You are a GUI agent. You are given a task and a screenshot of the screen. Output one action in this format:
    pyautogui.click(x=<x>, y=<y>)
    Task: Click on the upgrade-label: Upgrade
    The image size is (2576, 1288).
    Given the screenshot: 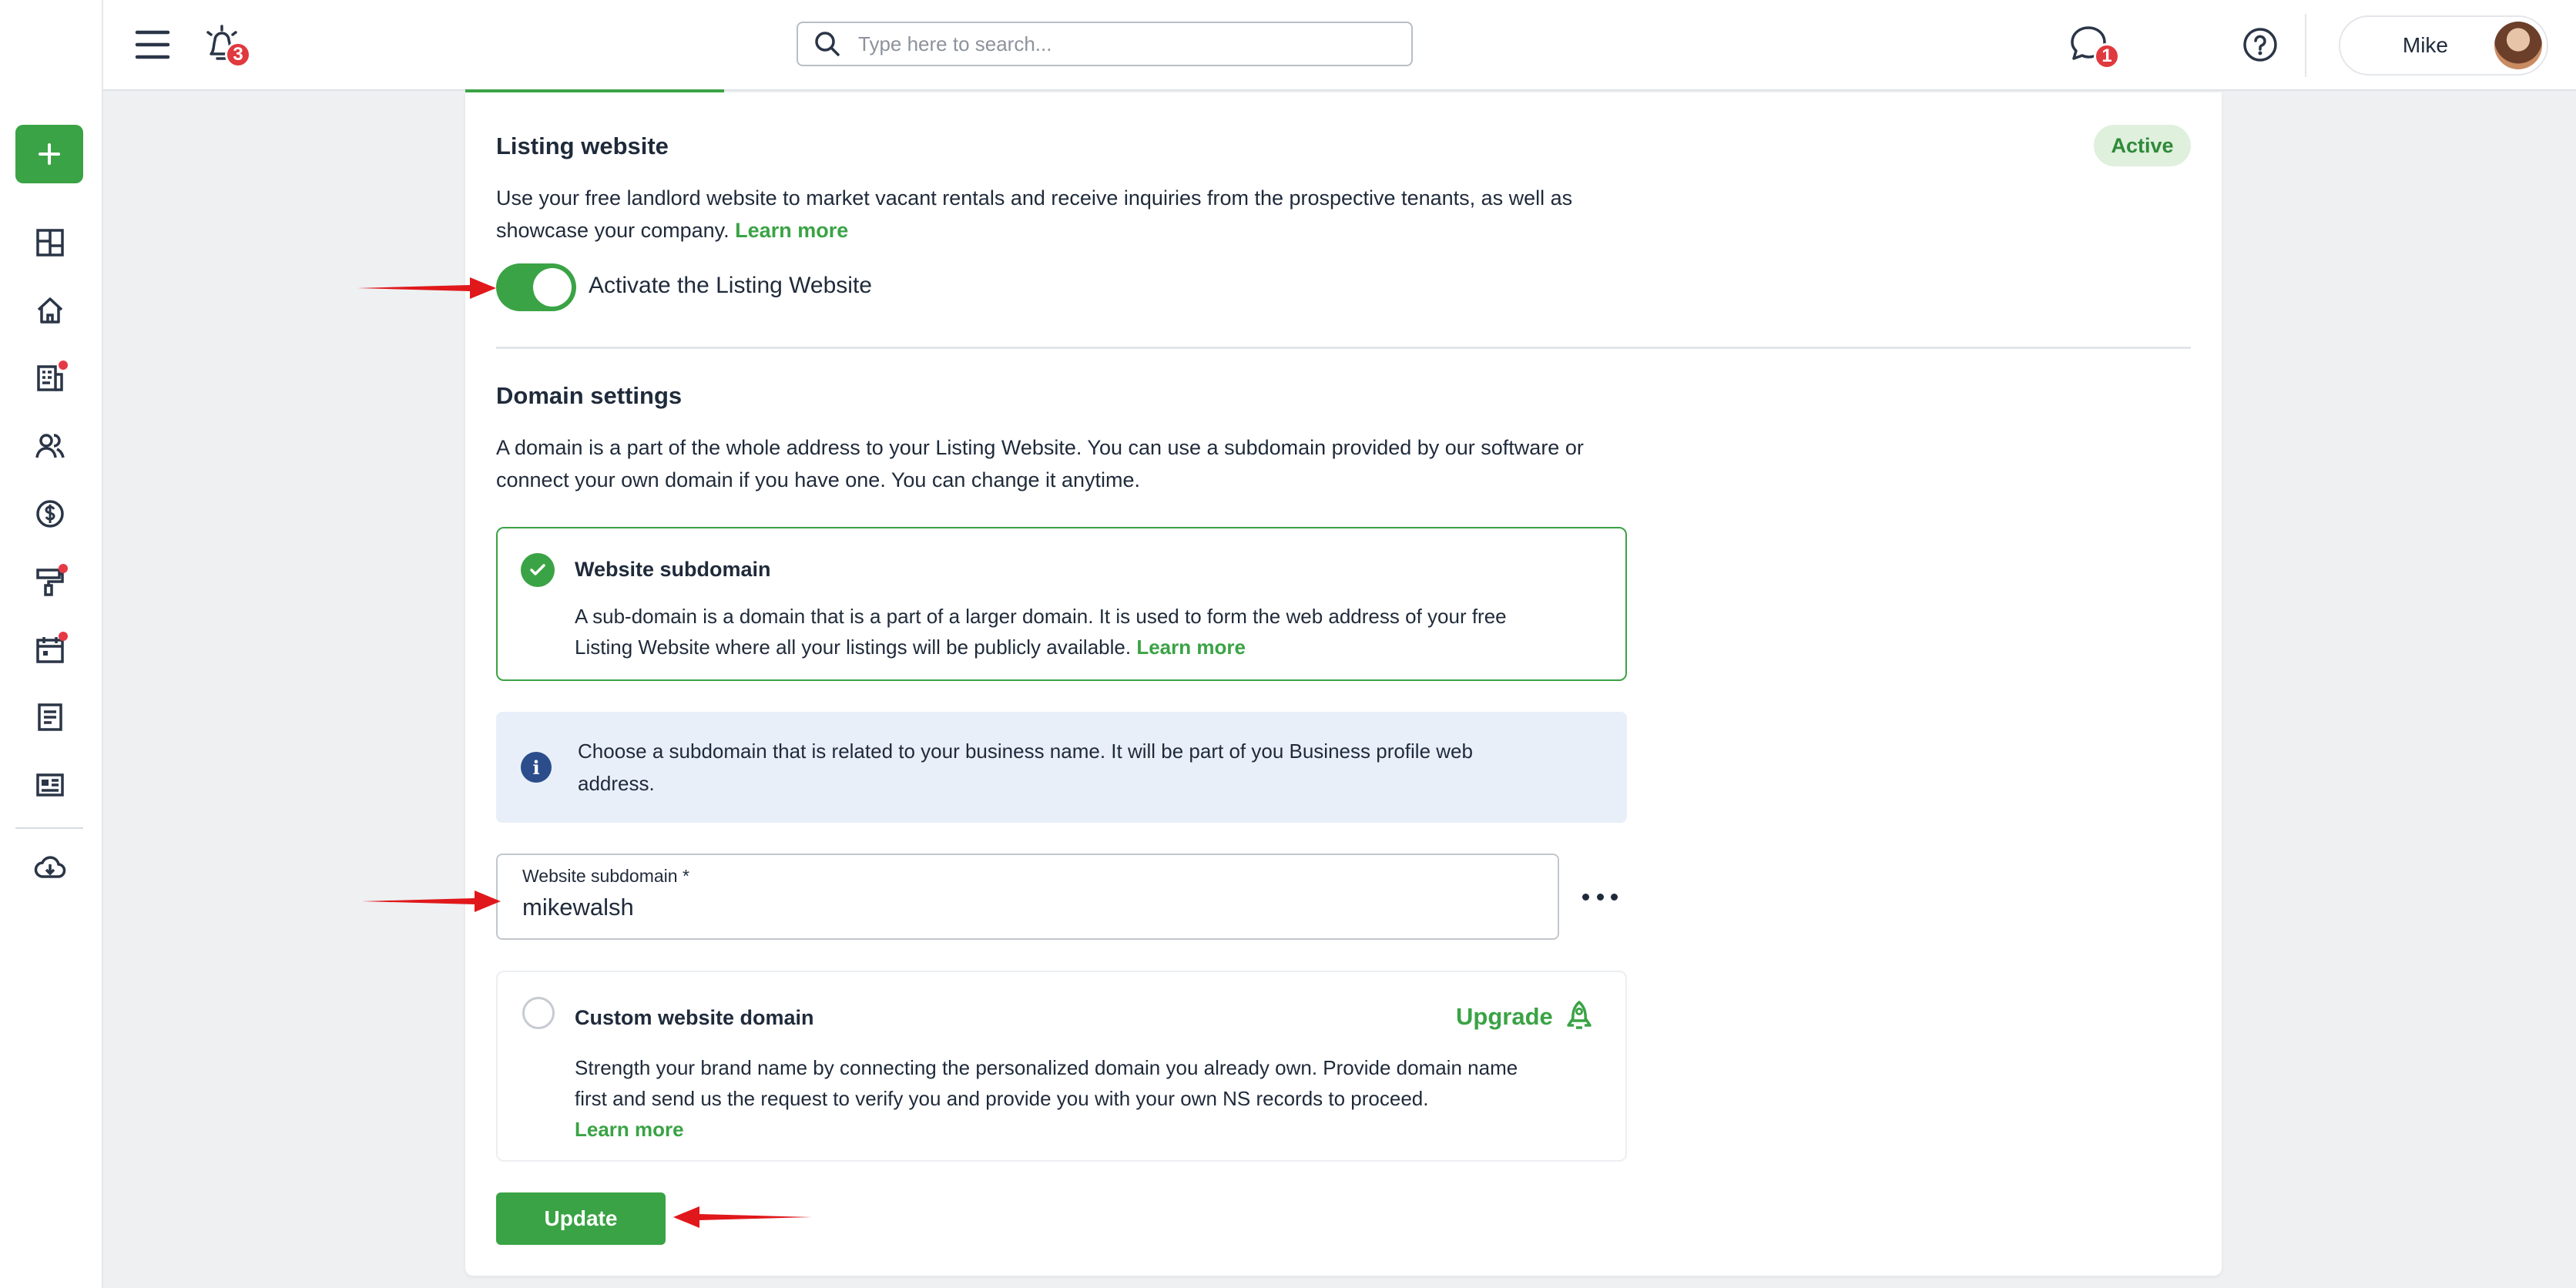 What is the action you would take?
    pyautogui.click(x=1504, y=1016)
    